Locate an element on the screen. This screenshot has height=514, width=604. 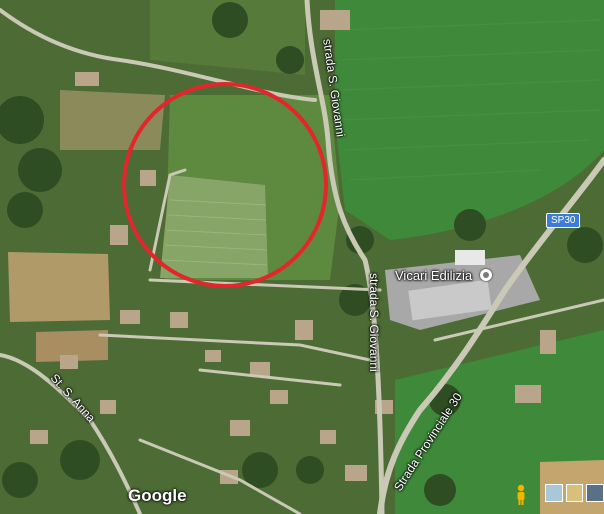
layer-terrain-thumbnail is located at coordinates (574, 493).